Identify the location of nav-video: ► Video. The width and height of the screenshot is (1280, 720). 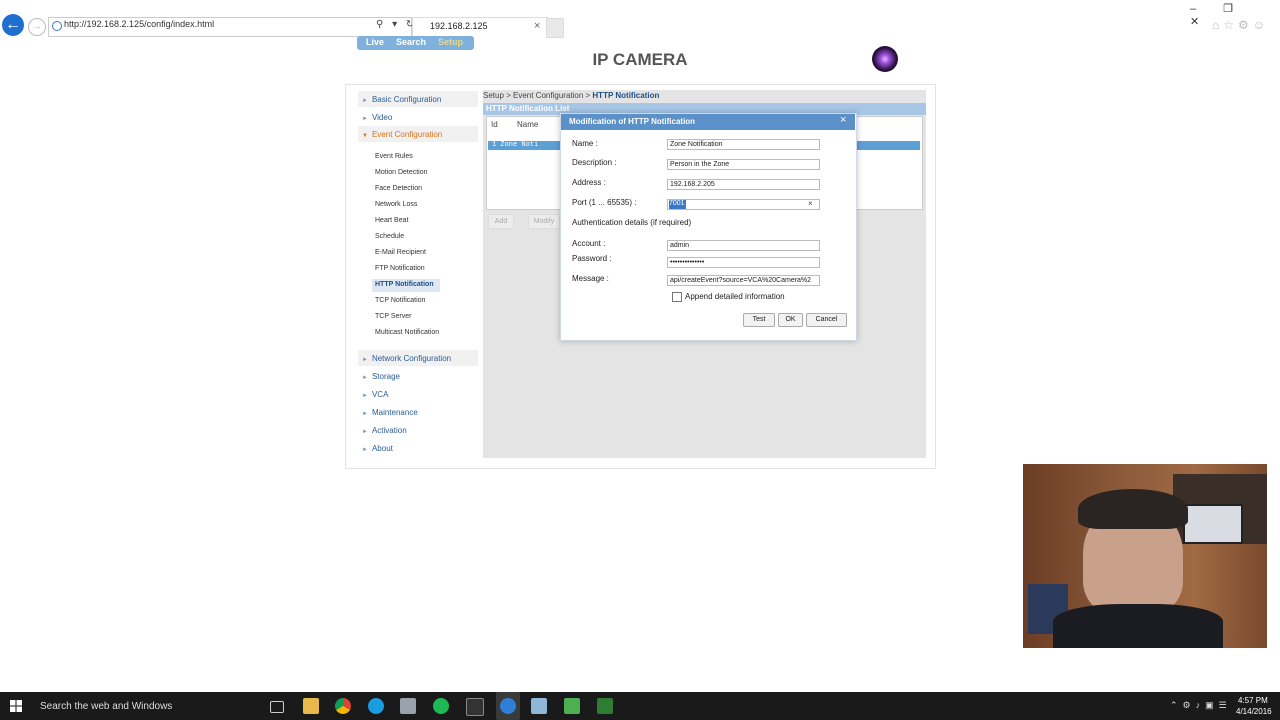
(377, 117).